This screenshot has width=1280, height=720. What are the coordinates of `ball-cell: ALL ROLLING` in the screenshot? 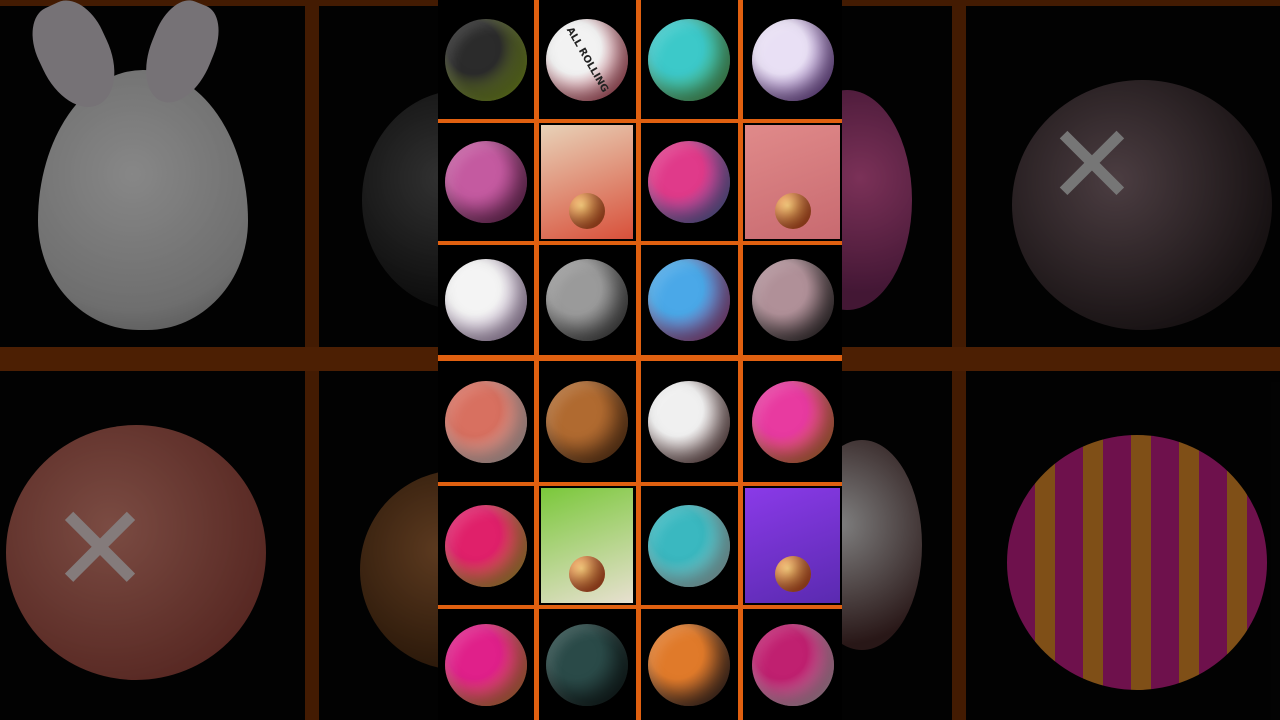 It's located at (587, 59).